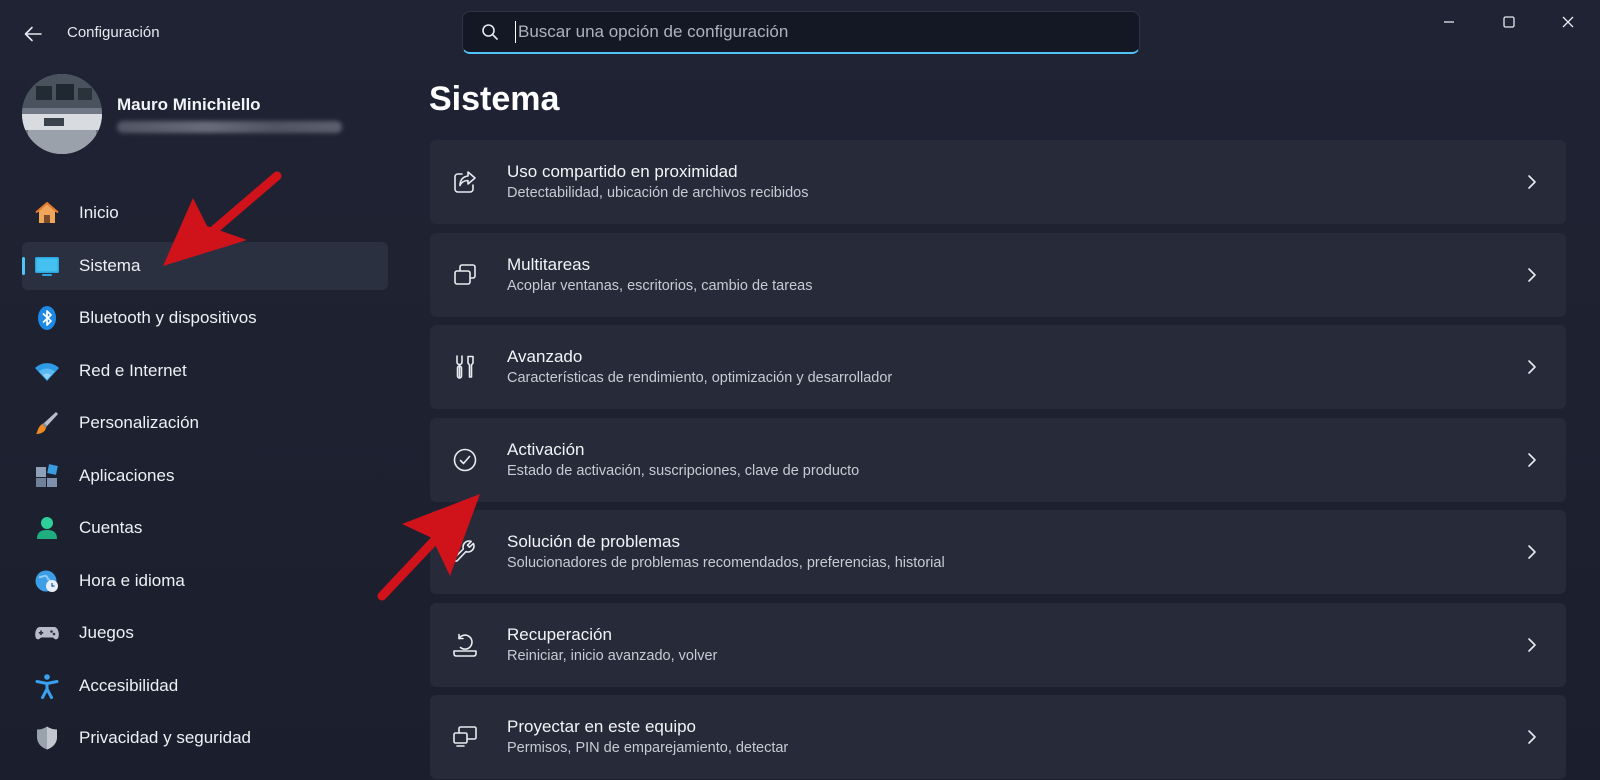 This screenshot has height=780, width=1600. I want to click on person-icon, so click(47, 528).